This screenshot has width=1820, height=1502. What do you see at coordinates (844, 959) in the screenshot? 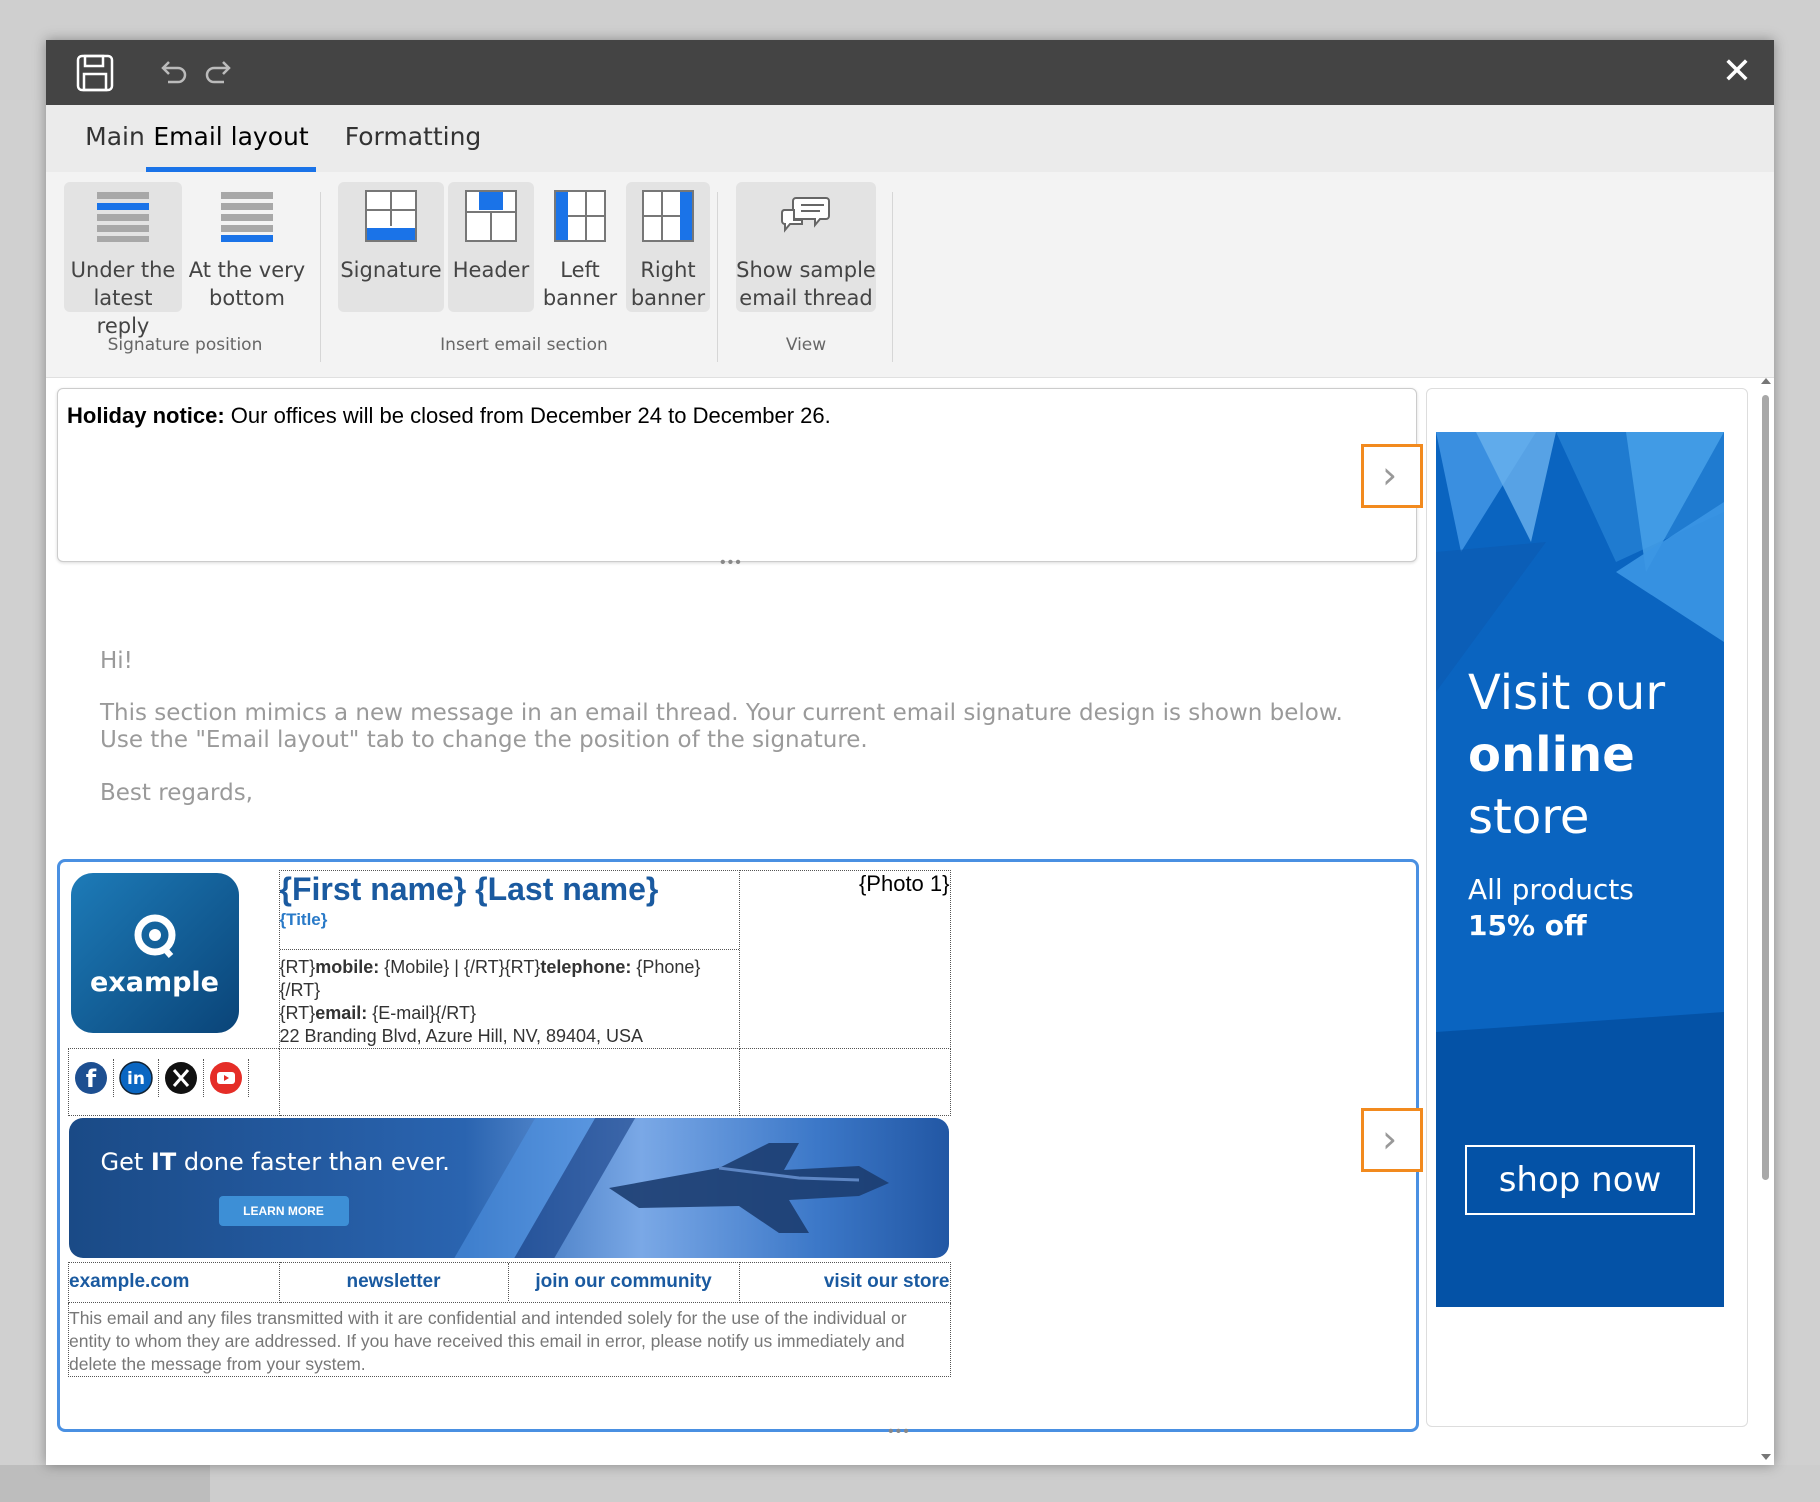
I see `photo-placeholder: {Photo 1}` at bounding box center [844, 959].